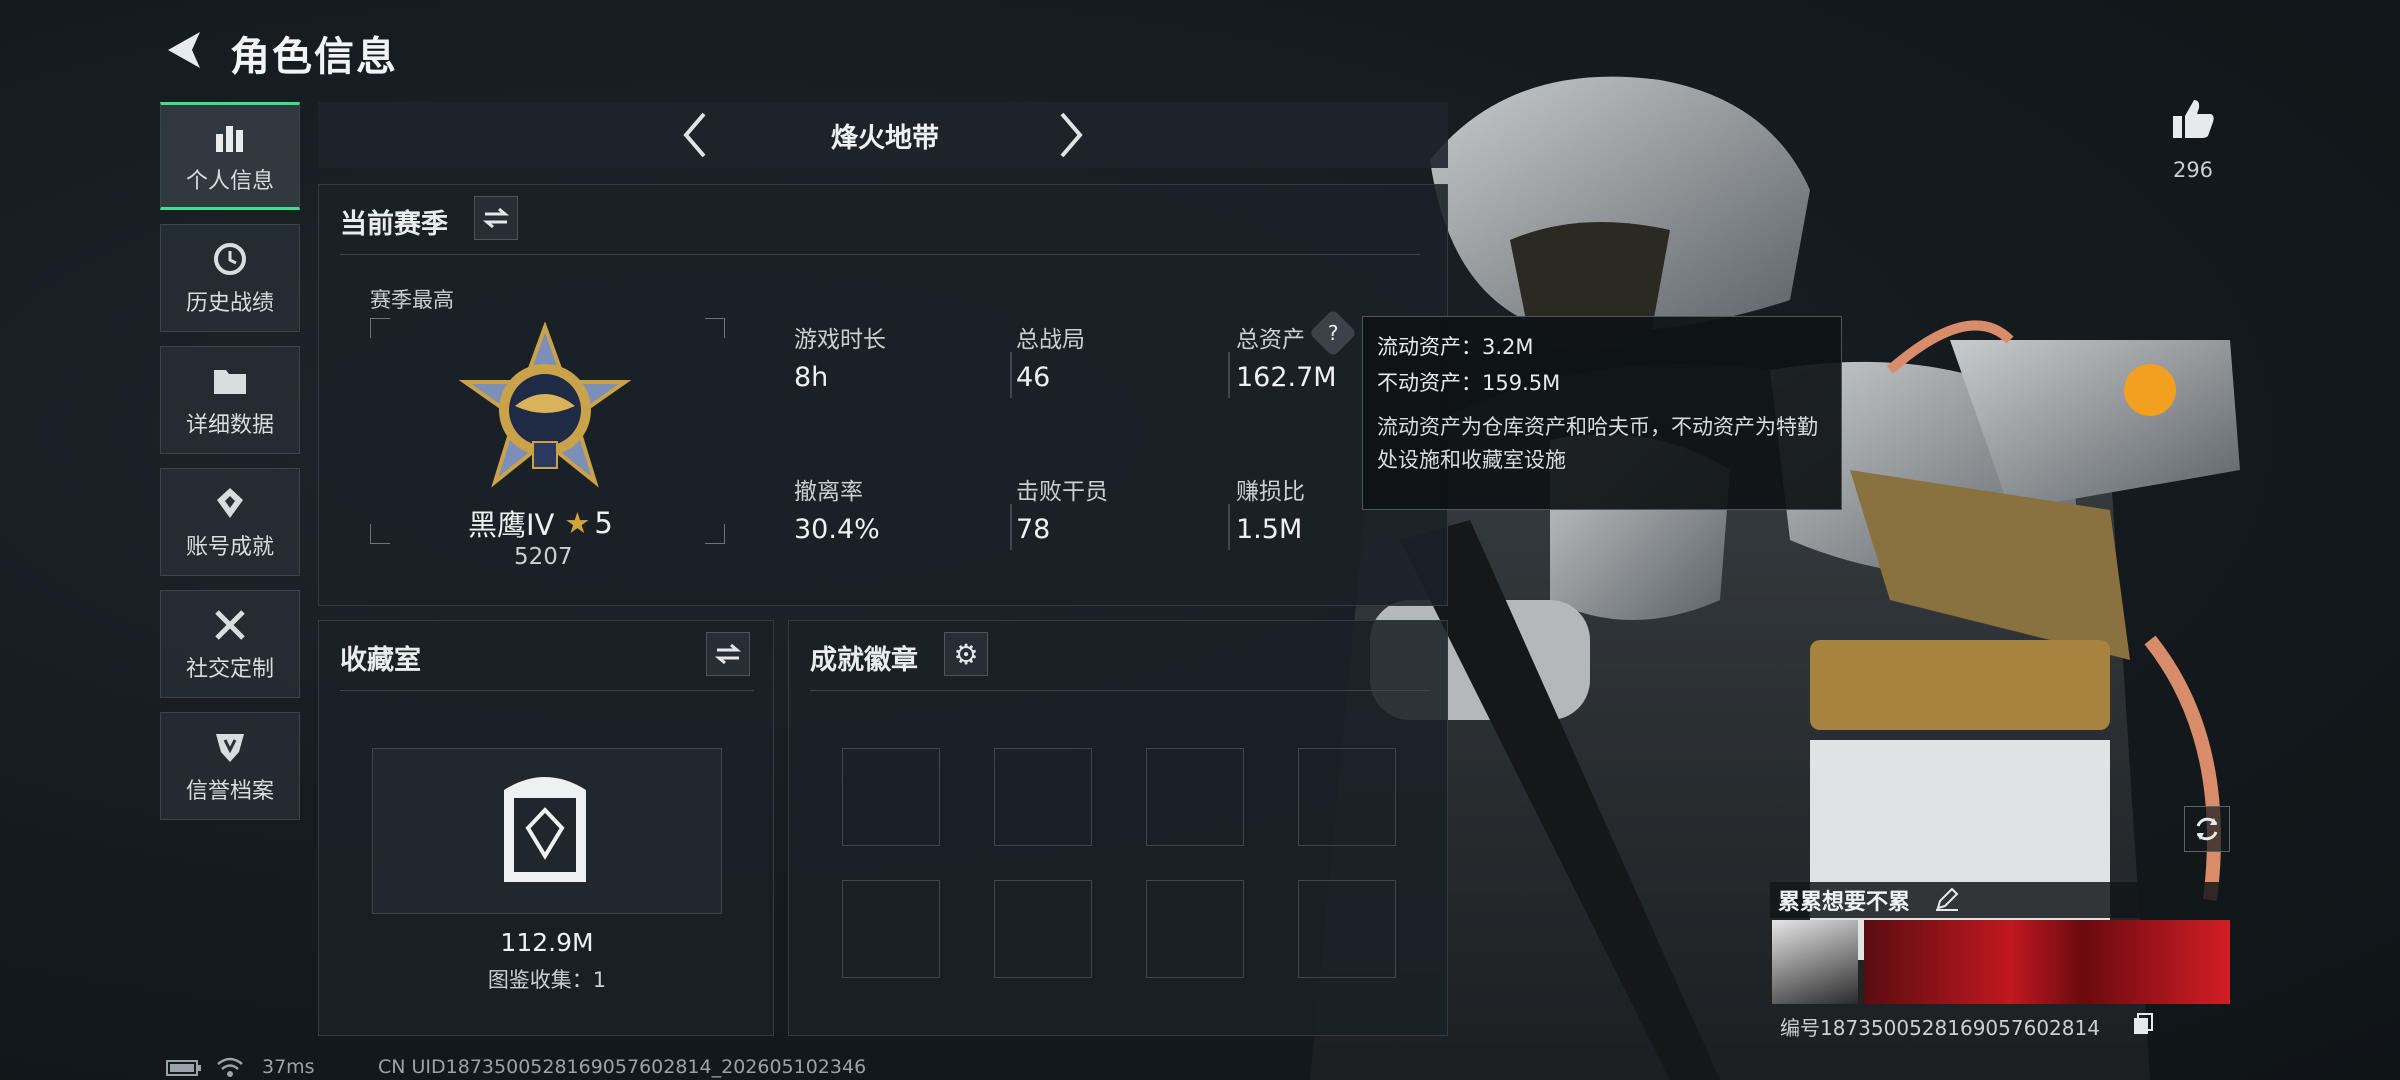 The image size is (2400, 1080). I want to click on stat-label-extract-rate: 撤离率, so click(828, 492).